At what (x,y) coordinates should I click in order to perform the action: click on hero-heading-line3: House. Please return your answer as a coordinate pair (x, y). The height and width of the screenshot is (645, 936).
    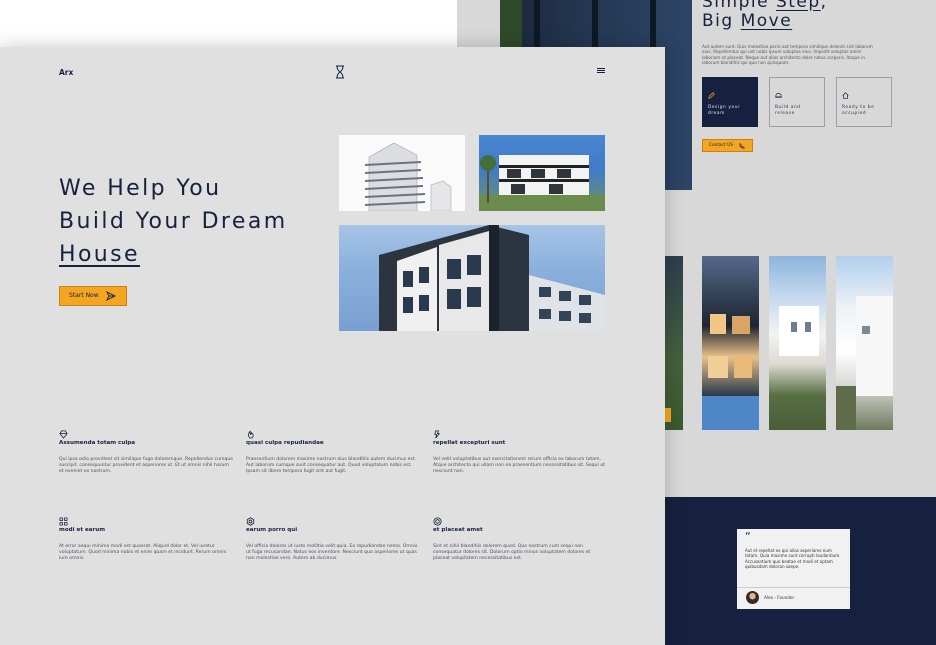
    Looking at the image, I should click on (99, 254).